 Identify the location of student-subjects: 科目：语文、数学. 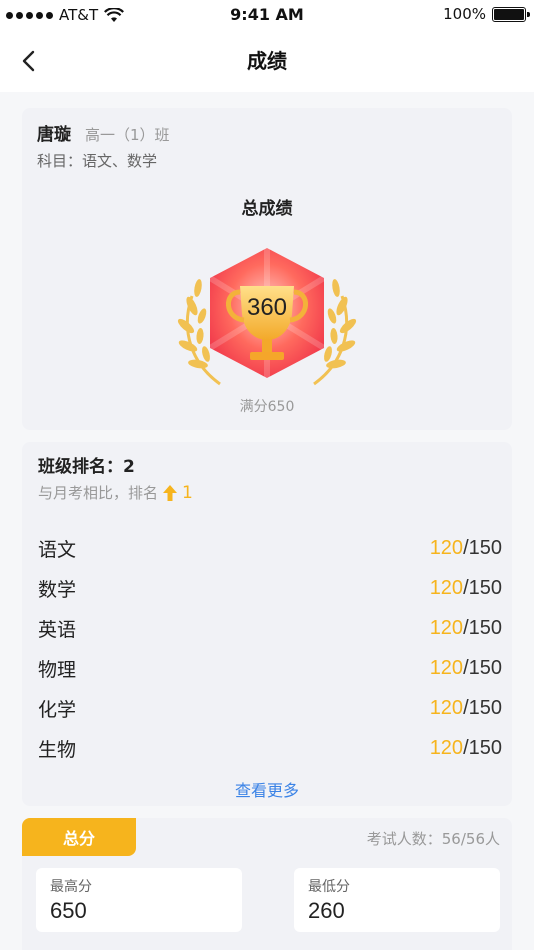
(97, 161).